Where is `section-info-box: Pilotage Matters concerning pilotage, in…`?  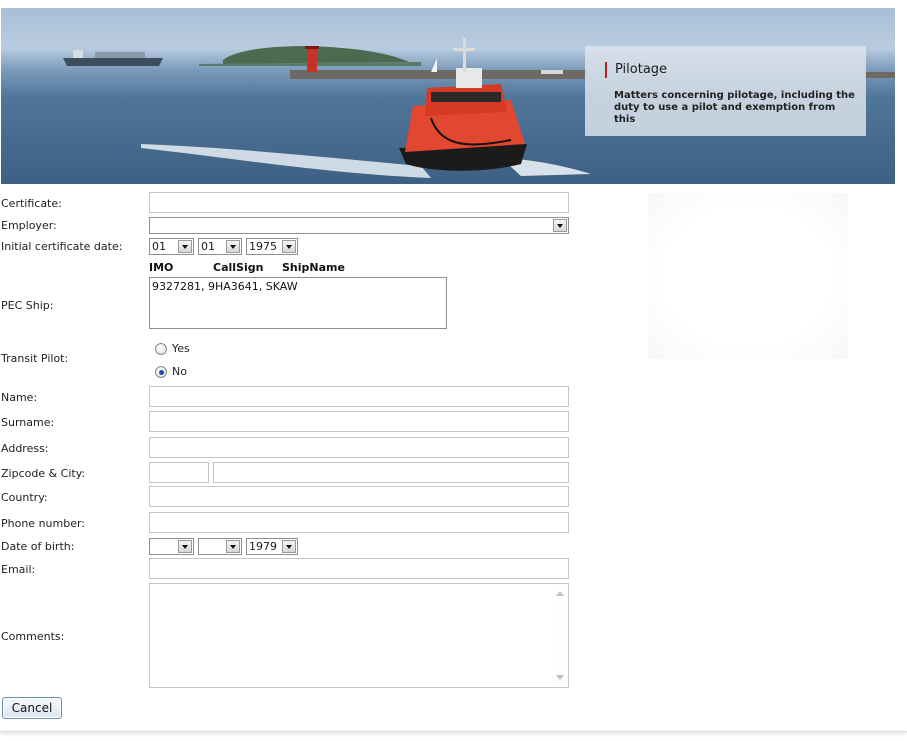
section-info-box: Pilotage Matters concerning pilotage, in… is located at coordinates (725, 91).